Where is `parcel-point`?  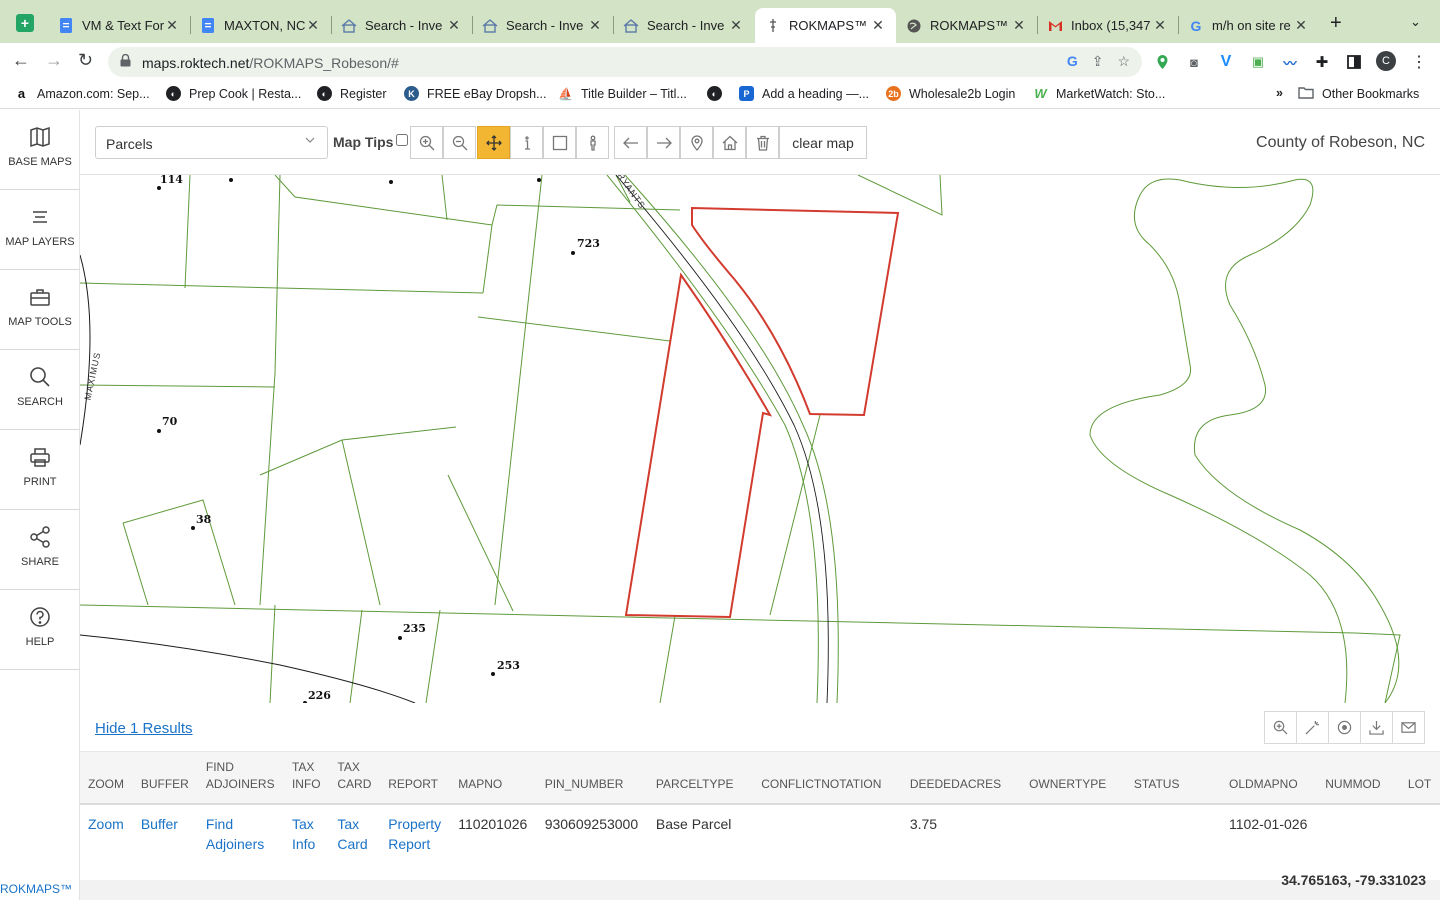
parcel-point is located at coordinates (539, 180).